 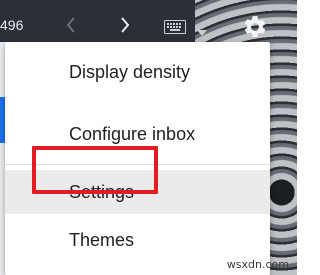 I want to click on menu-item-label: Themes, so click(x=102, y=239).